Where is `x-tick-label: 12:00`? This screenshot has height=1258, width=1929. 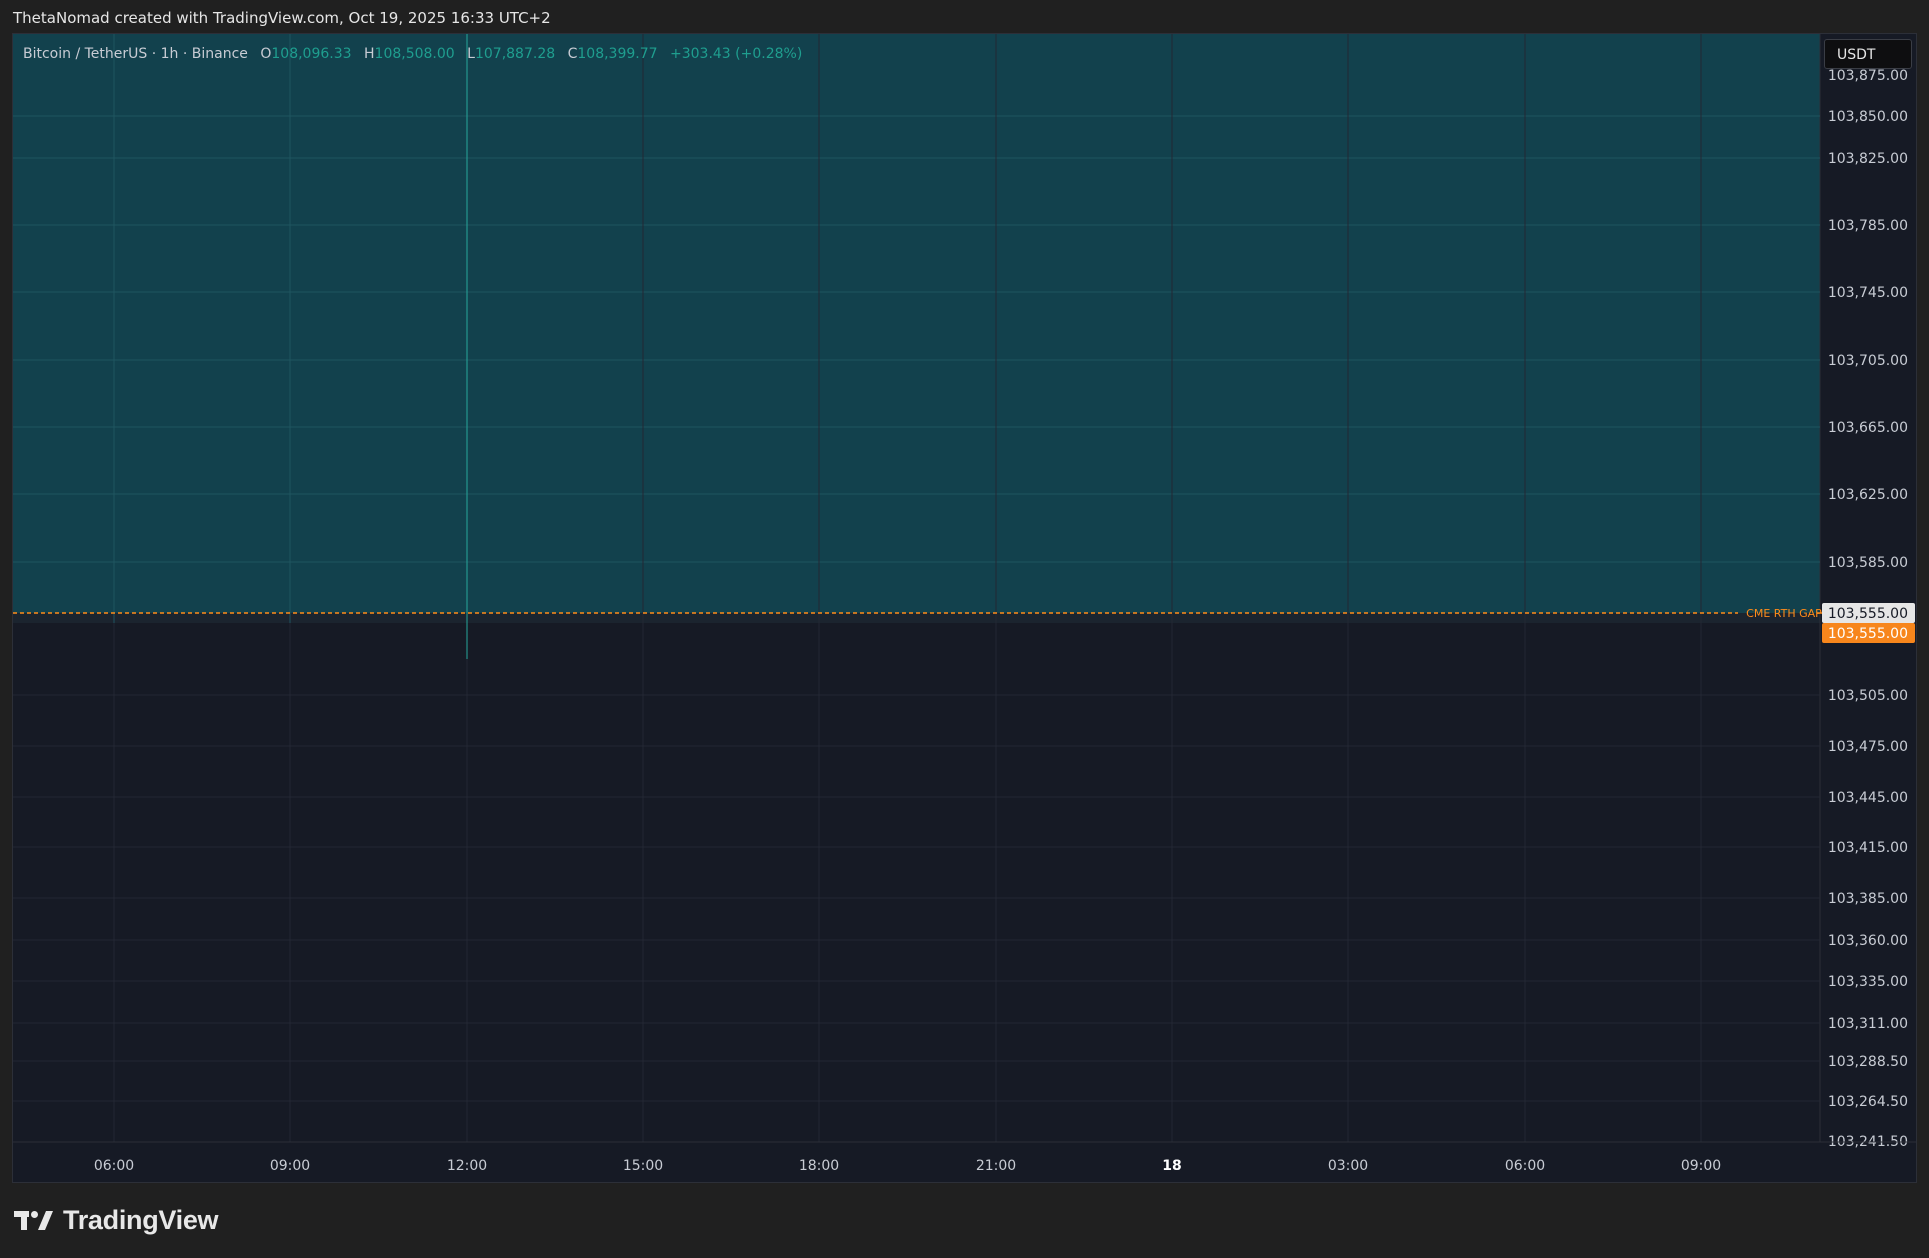 x-tick-label: 12:00 is located at coordinates (467, 1166).